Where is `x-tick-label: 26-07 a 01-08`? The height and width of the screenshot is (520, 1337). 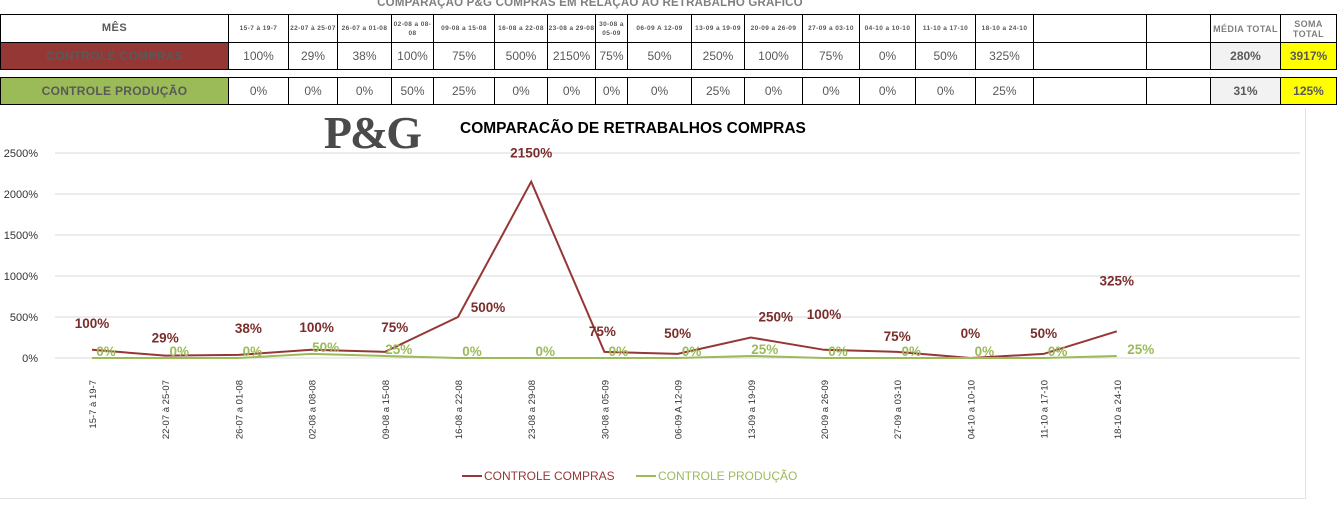
x-tick-label: 26-07 a 01-08 is located at coordinates (239, 409).